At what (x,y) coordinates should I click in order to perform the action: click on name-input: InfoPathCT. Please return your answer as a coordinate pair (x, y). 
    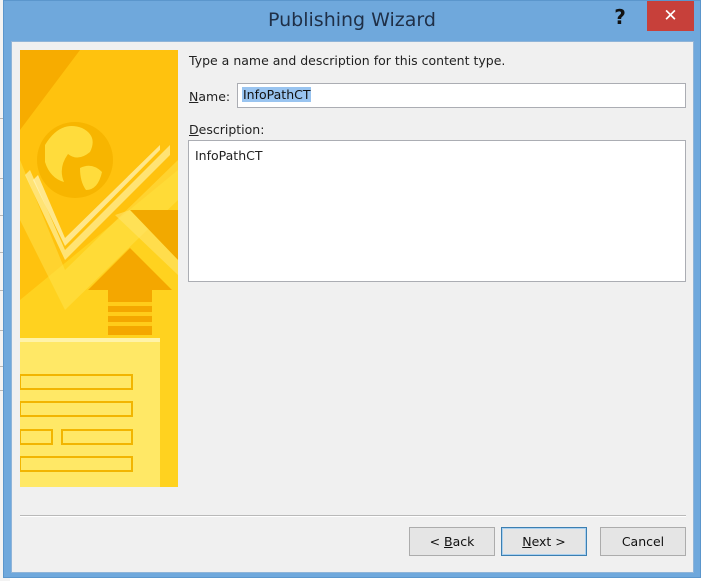
    Looking at the image, I should click on (461, 95).